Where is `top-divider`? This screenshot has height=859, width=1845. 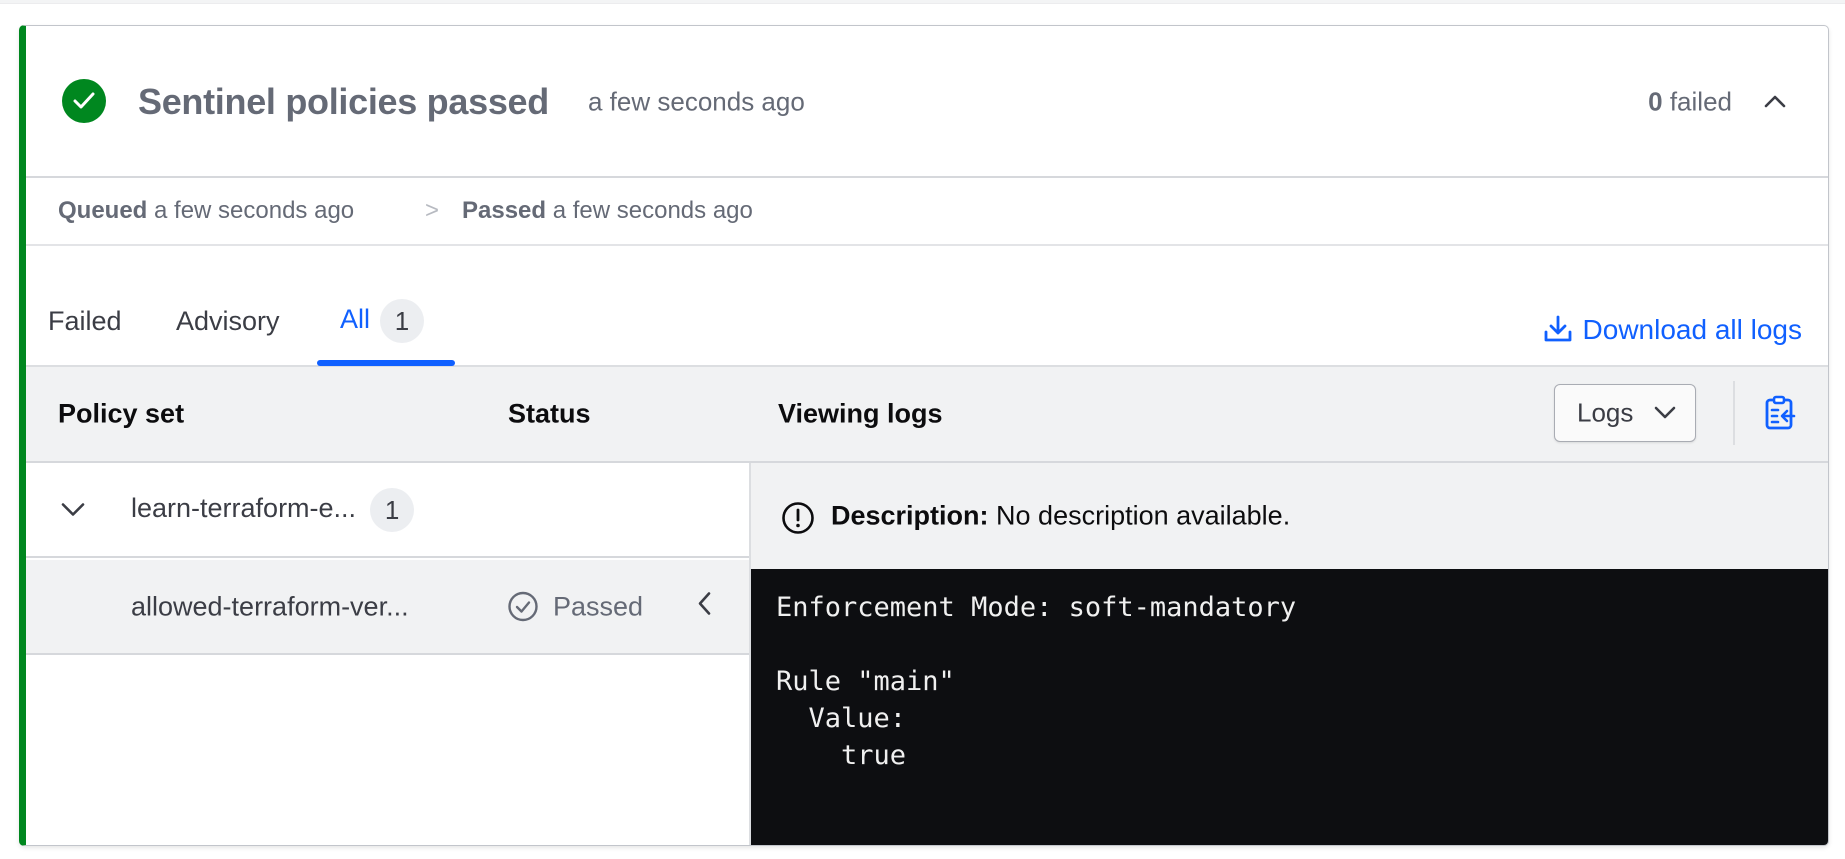
top-divider is located at coordinates (922, 2).